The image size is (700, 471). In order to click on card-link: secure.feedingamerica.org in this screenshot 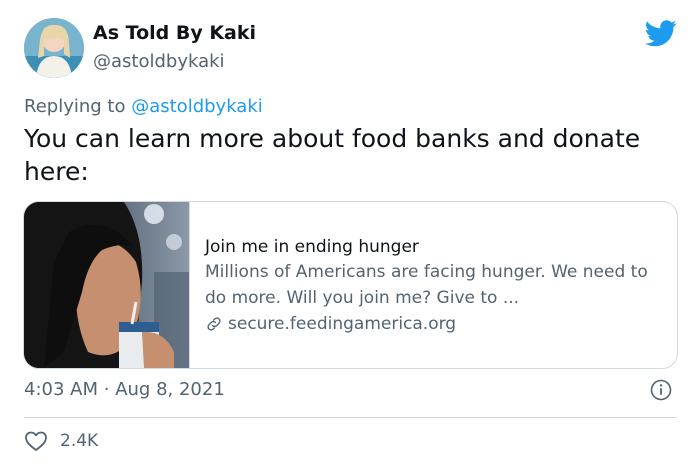, I will do `click(435, 324)`.